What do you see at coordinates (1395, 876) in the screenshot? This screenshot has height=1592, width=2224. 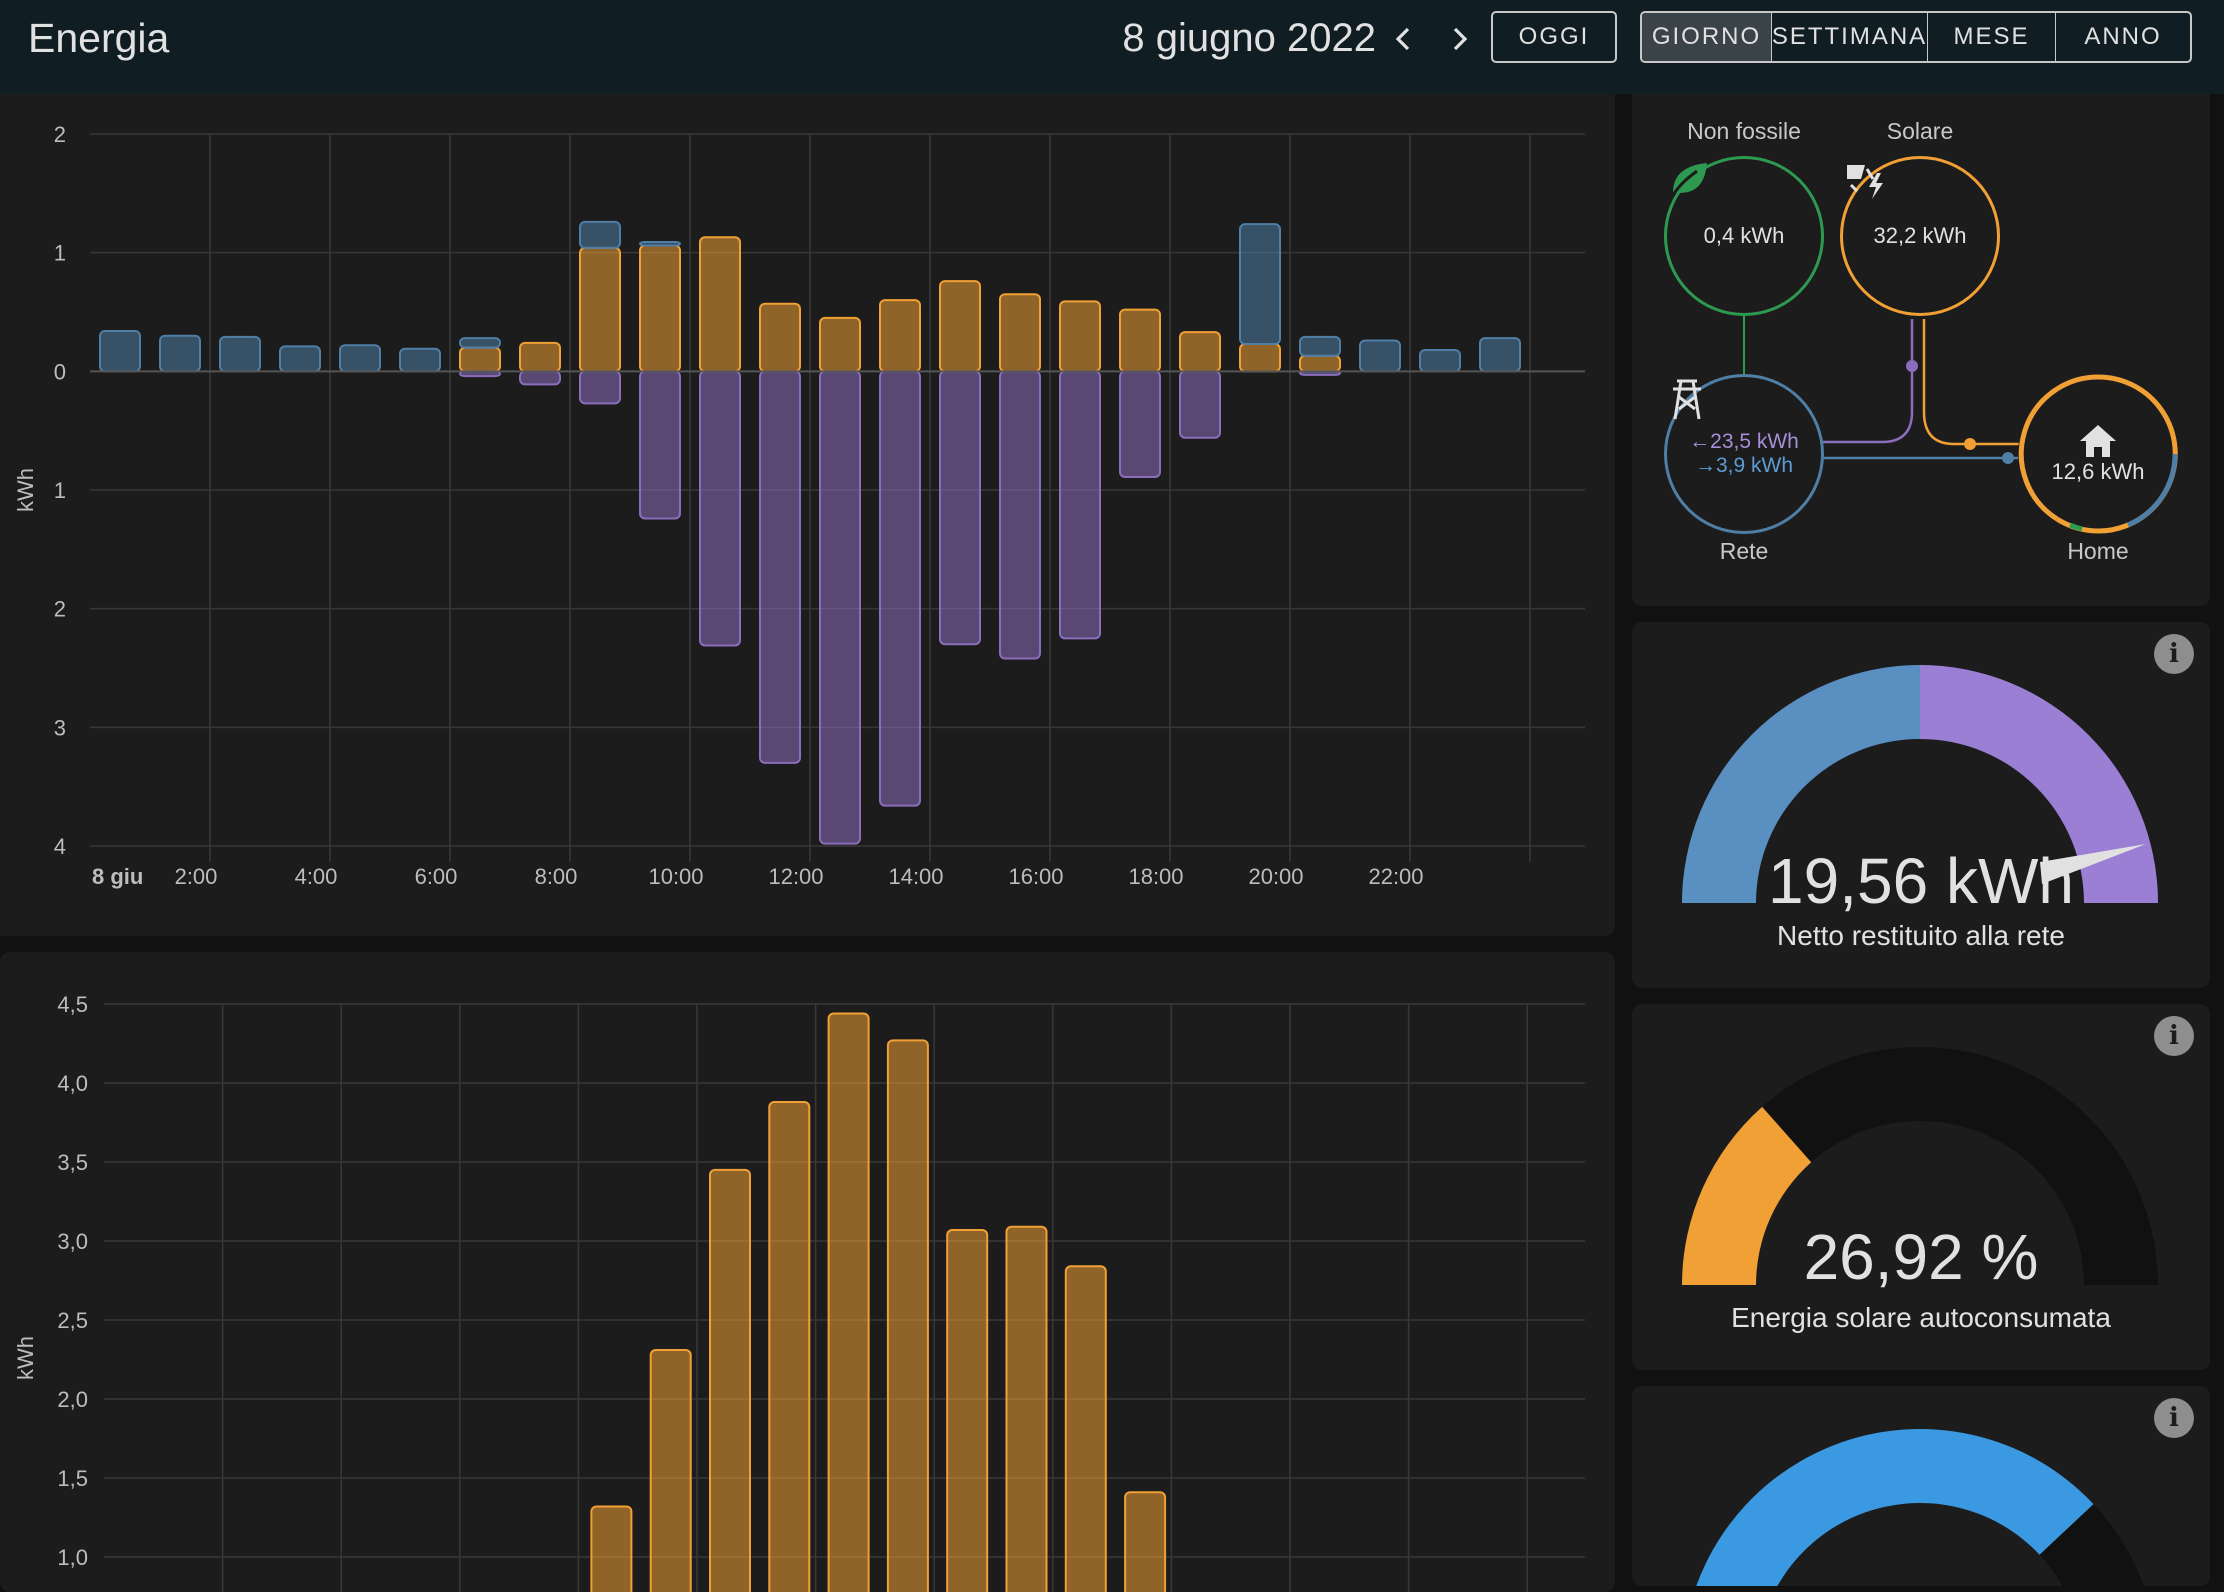 I see `x-tick-label: 22:00` at bounding box center [1395, 876].